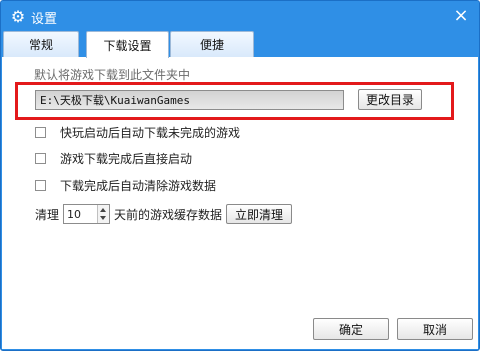 Image resolution: width=480 pixels, height=351 pixels. I want to click on auto-launch-label: 游戏下载完成后直接启动, so click(126, 158).